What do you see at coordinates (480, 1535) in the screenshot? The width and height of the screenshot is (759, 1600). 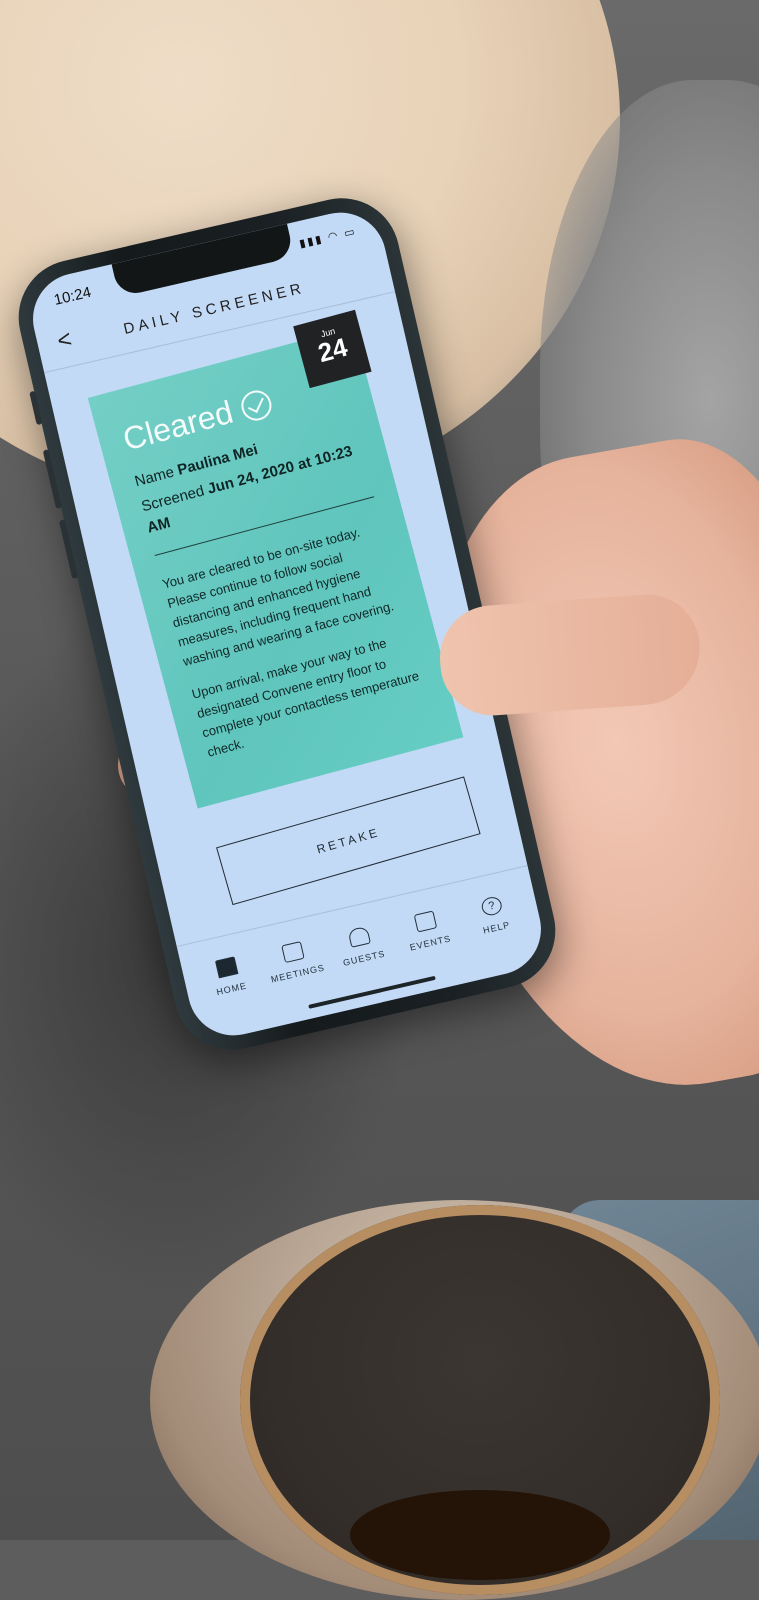 I see `coffee-liquid` at bounding box center [480, 1535].